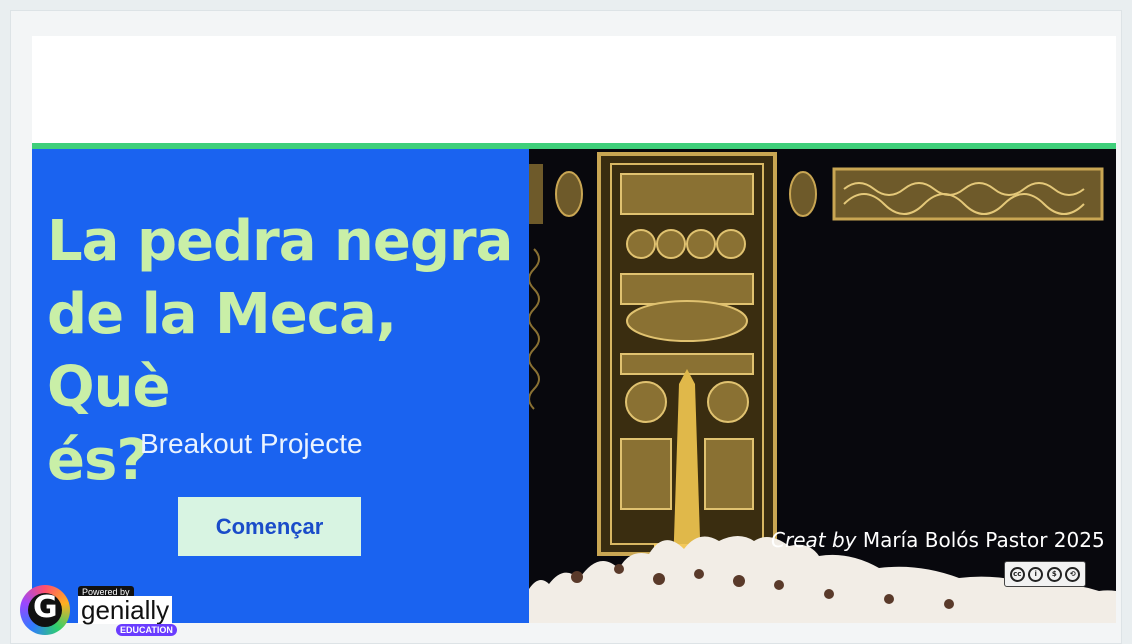 Image resolution: width=1132 pixels, height=644 pixels. What do you see at coordinates (251, 443) in the screenshot?
I see `slide-subtitle: Breakout Projecte` at bounding box center [251, 443].